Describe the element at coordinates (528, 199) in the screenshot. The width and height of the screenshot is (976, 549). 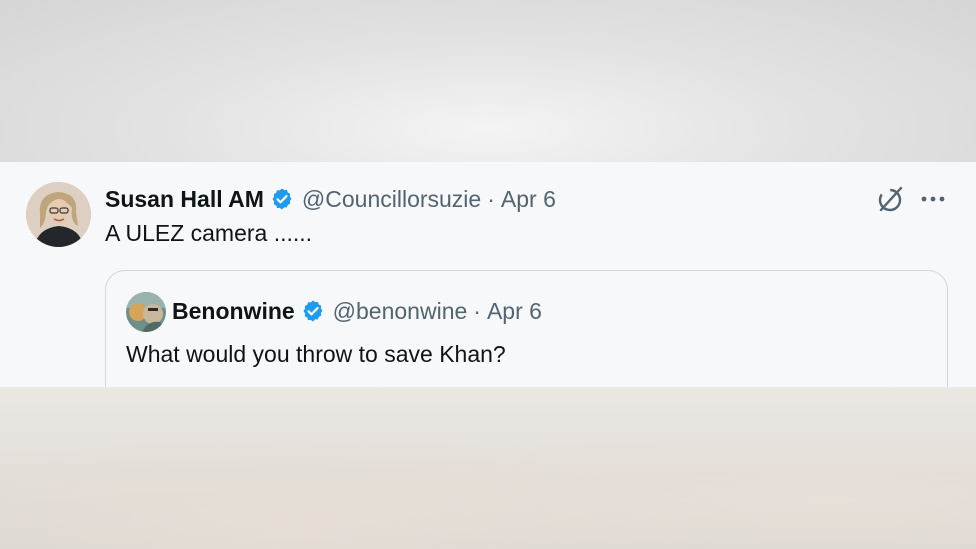
I see `tweet-date: Apr 6` at that location.